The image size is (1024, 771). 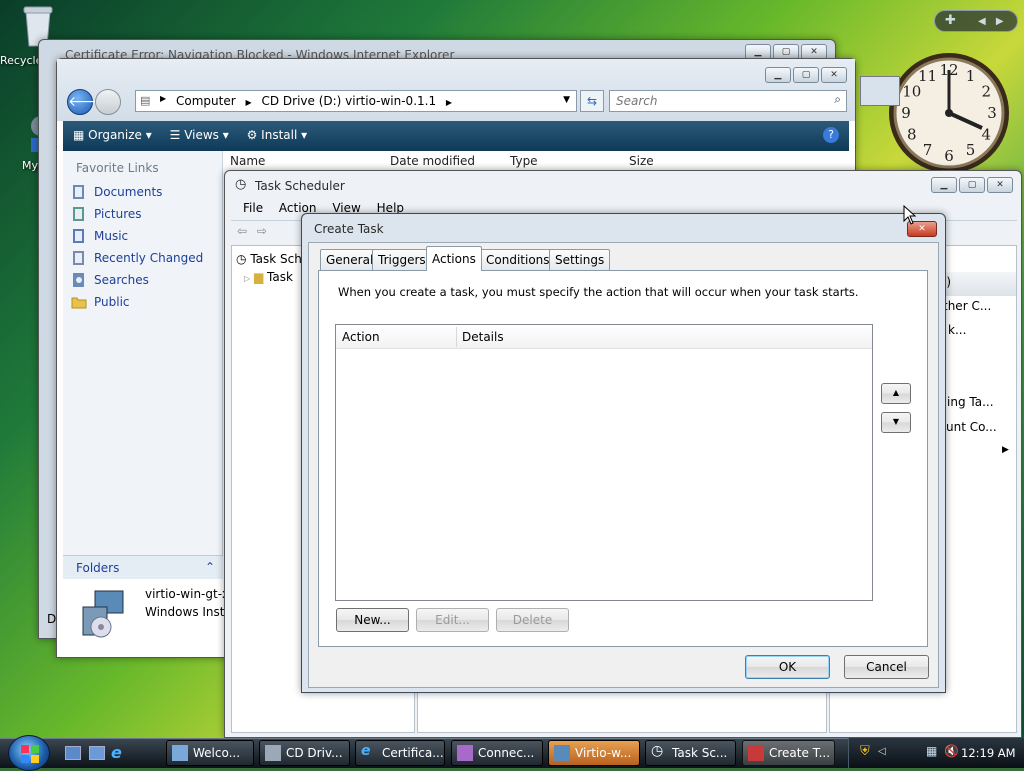 I want to click on tree-library-label: Task, so click(x=280, y=277).